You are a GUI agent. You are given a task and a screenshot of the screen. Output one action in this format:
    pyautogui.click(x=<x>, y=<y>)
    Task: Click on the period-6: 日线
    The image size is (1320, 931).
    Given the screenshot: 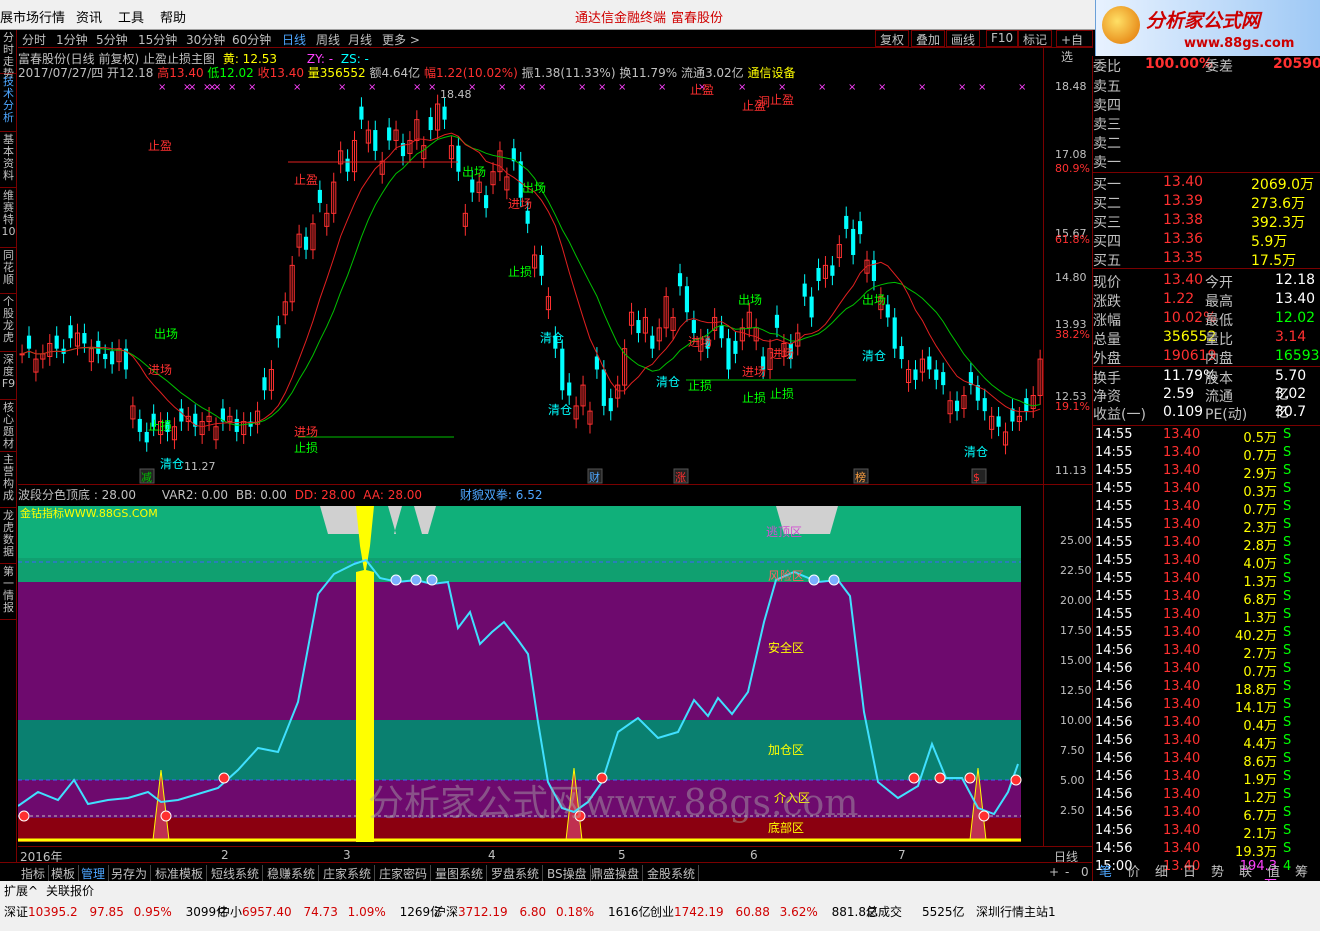 What is the action you would take?
    pyautogui.click(x=294, y=39)
    